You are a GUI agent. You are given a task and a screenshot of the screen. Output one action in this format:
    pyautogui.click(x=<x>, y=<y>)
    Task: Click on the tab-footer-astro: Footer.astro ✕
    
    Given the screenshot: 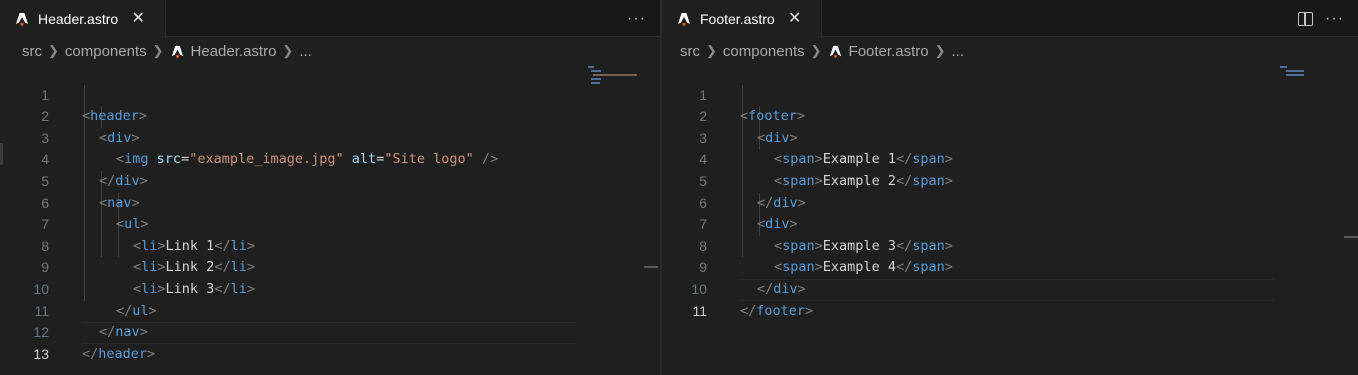 What is the action you would take?
    pyautogui.click(x=742, y=19)
    